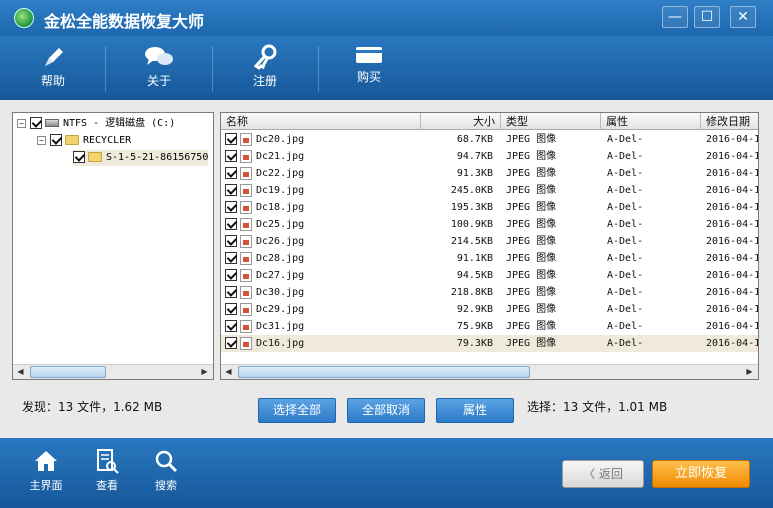 The image size is (773, 508). What do you see at coordinates (96, 124) in the screenshot?
I see `tree-node-drive: − NTFS - 逻辑磁盘 (C:)` at bounding box center [96, 124].